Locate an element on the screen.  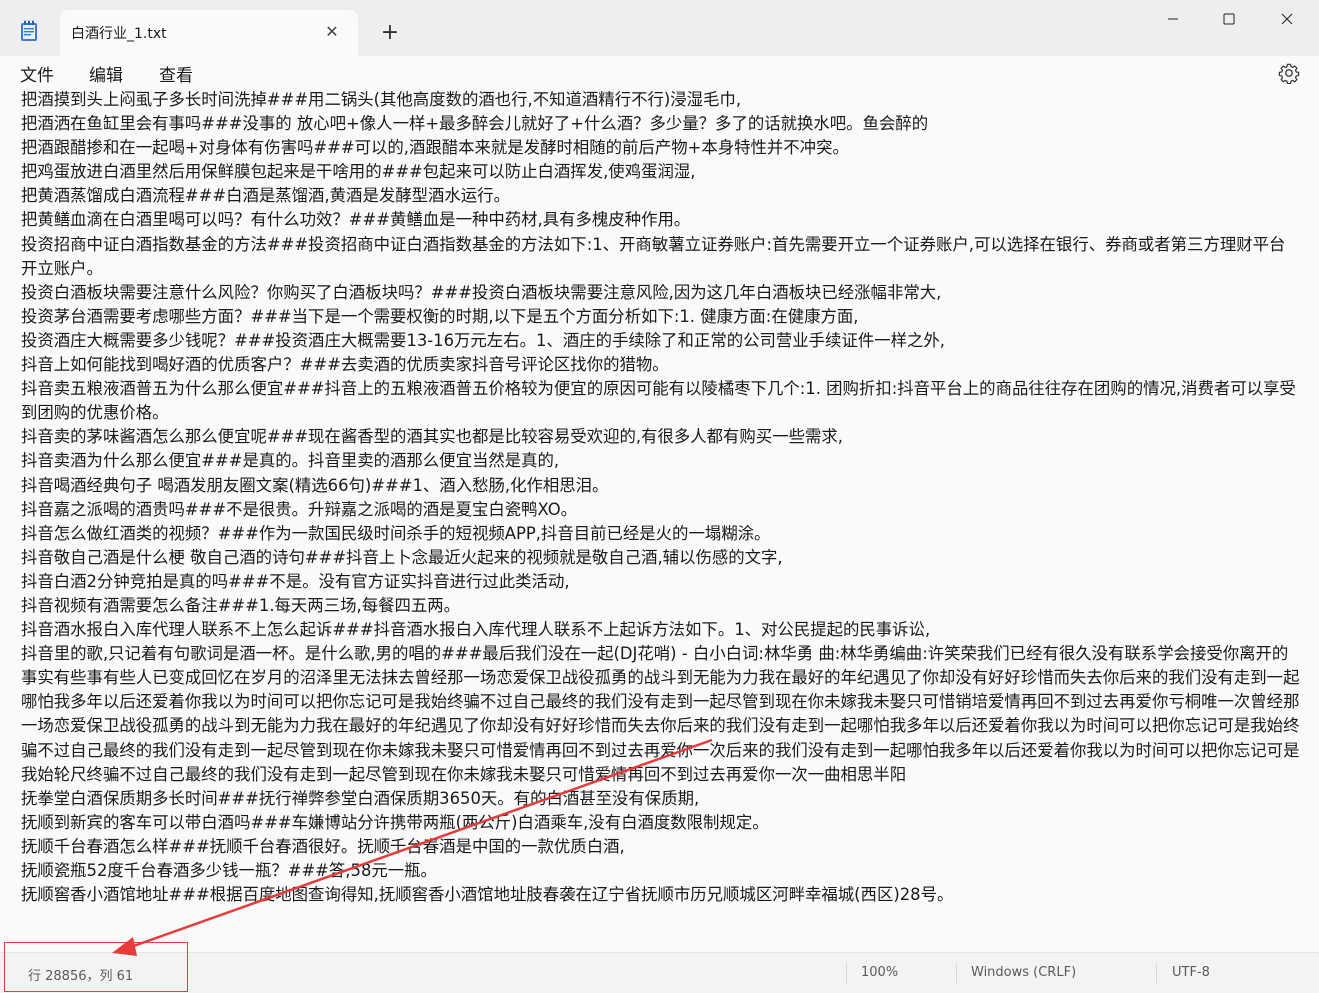
notepad-app-icon is located at coordinates (29, 30).